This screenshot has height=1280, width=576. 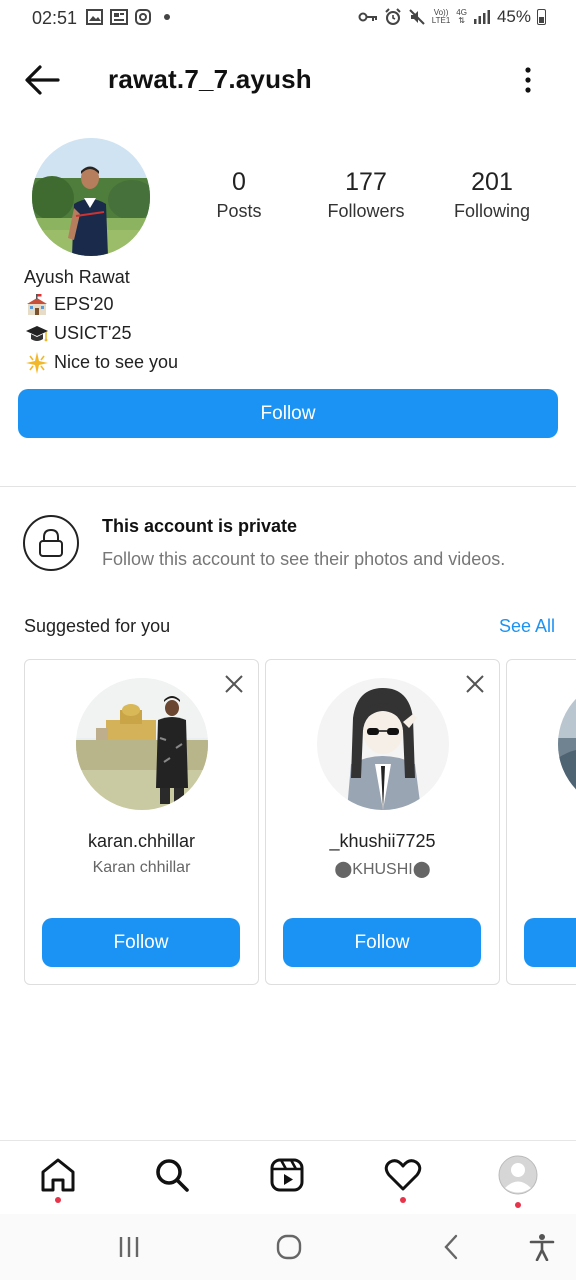 I want to click on page-title: rawat.7_7.ayush, so click(x=210, y=79).